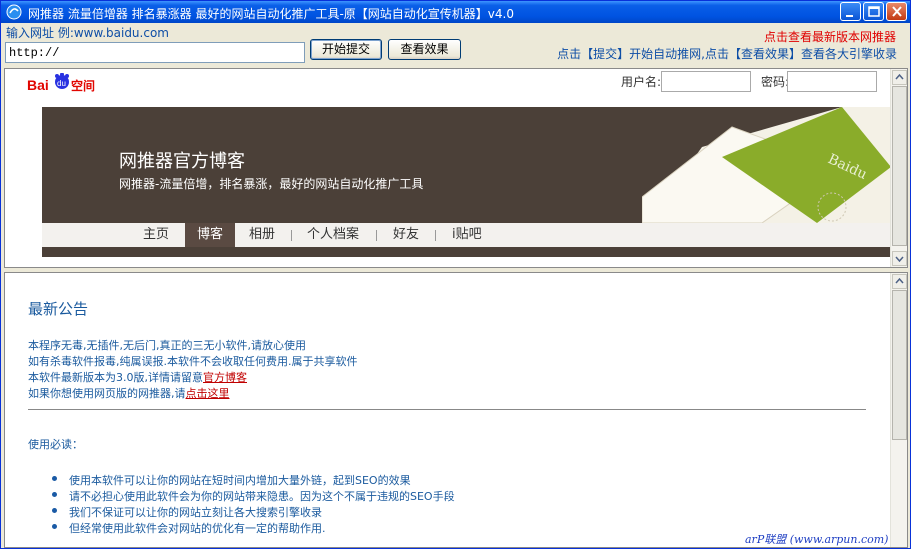 The height and width of the screenshot is (549, 911). I want to click on usage-hint: 点击【提交】开始自动推网,点击【查看效果】查看各大引擎收录, so click(727, 54).